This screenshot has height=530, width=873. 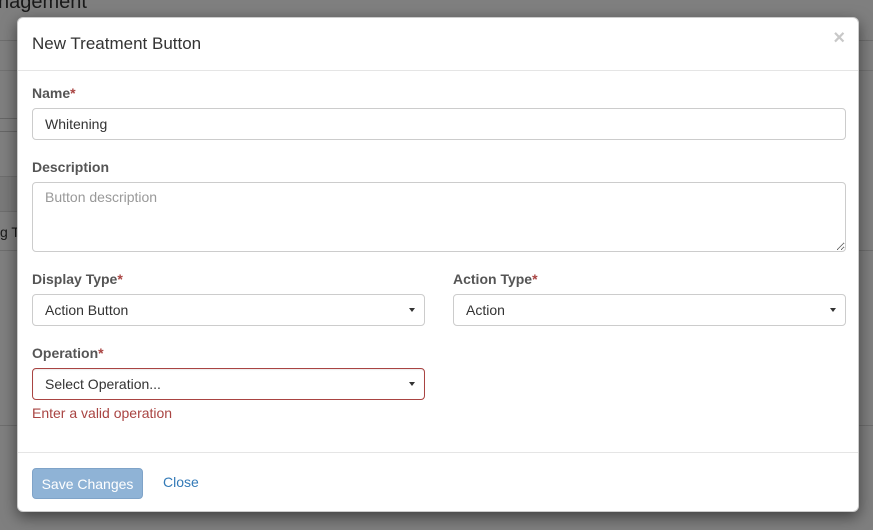 I want to click on description-label: Description, so click(x=71, y=167).